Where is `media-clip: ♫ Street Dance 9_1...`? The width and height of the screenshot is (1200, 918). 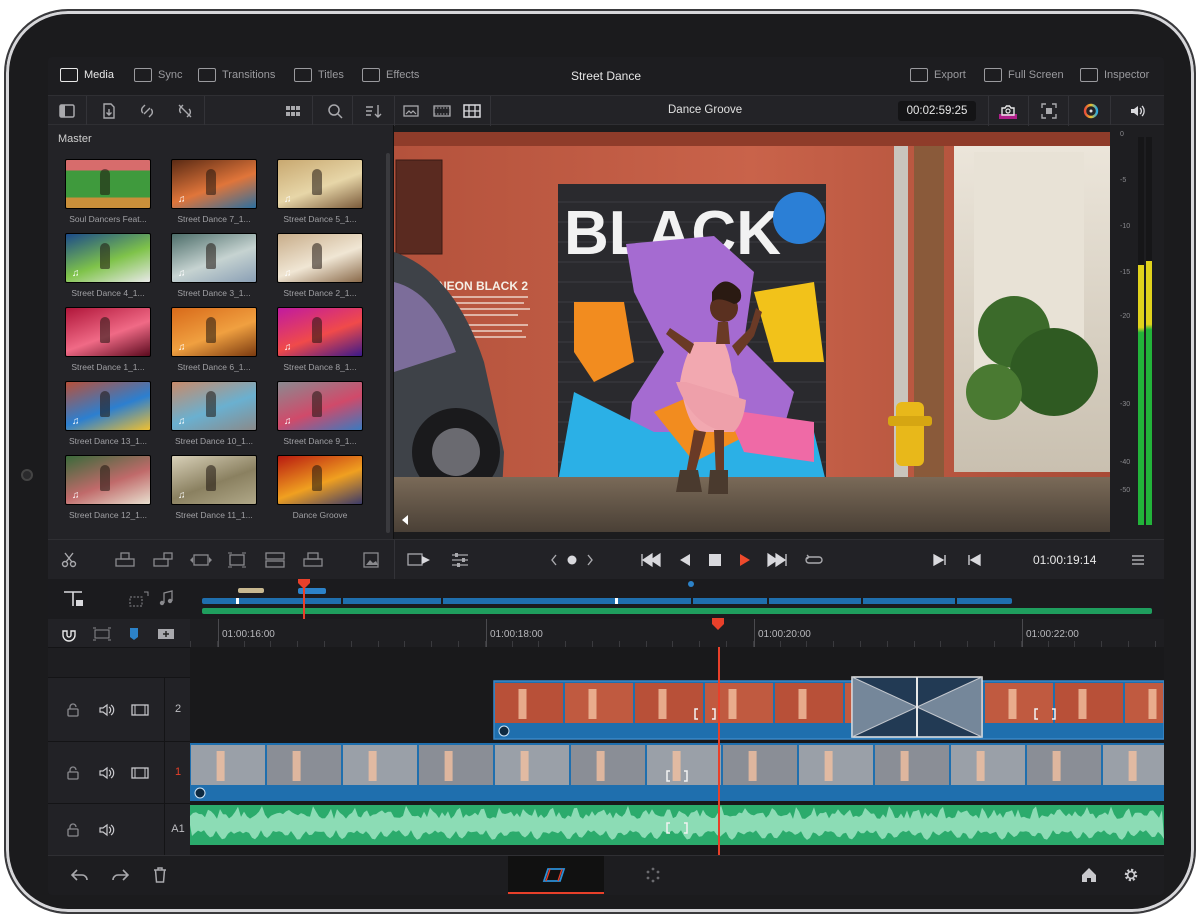 media-clip: ♫ Street Dance 9_1... is located at coordinates (320, 416).